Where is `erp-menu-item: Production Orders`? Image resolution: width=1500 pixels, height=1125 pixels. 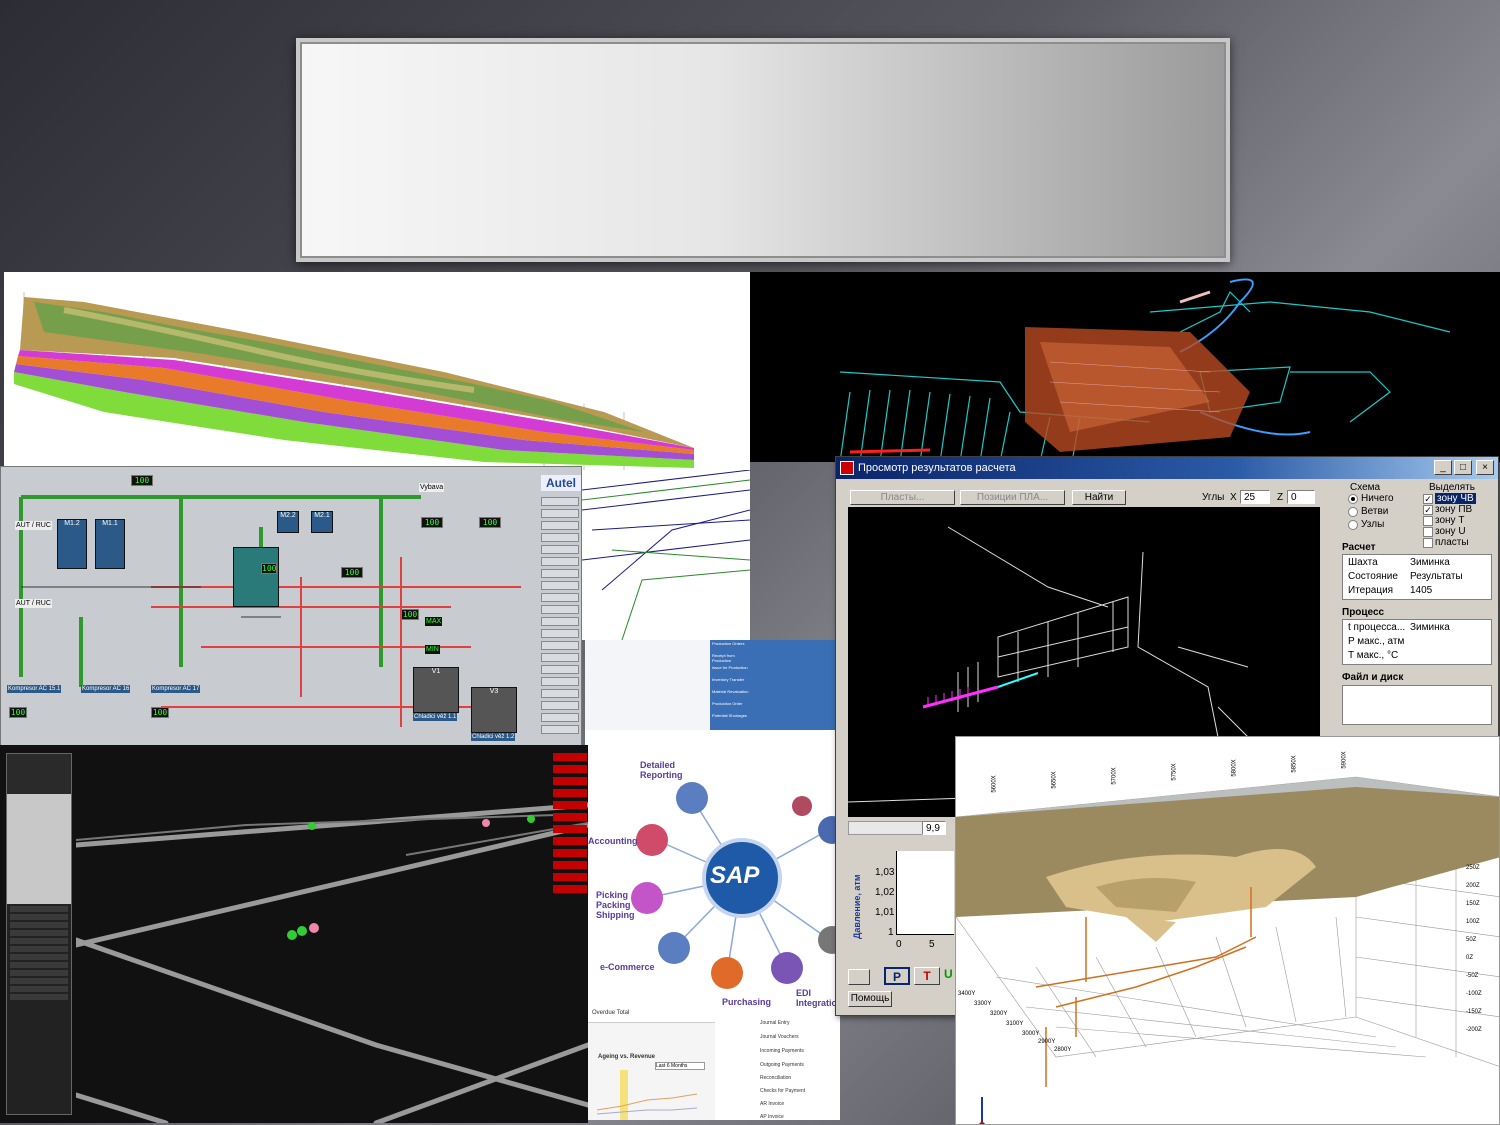
erp-menu-item: Production Orders is located at coordinates (732, 645).